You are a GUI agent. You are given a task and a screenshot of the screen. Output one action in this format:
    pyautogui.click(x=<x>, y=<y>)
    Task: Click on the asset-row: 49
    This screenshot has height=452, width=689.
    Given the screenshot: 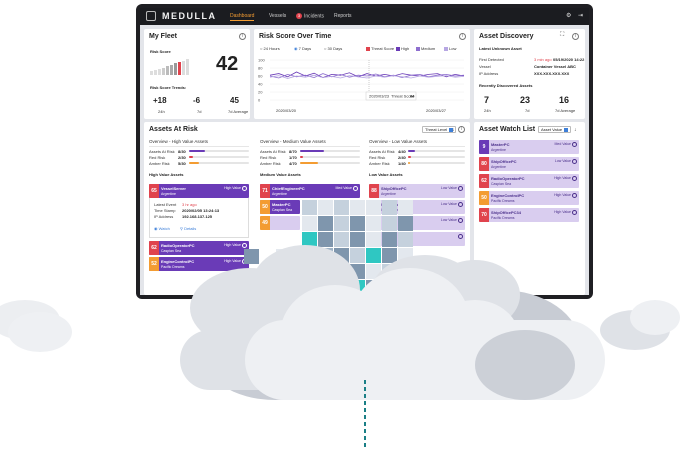 What is the action you would take?
    pyautogui.click(x=280, y=223)
    